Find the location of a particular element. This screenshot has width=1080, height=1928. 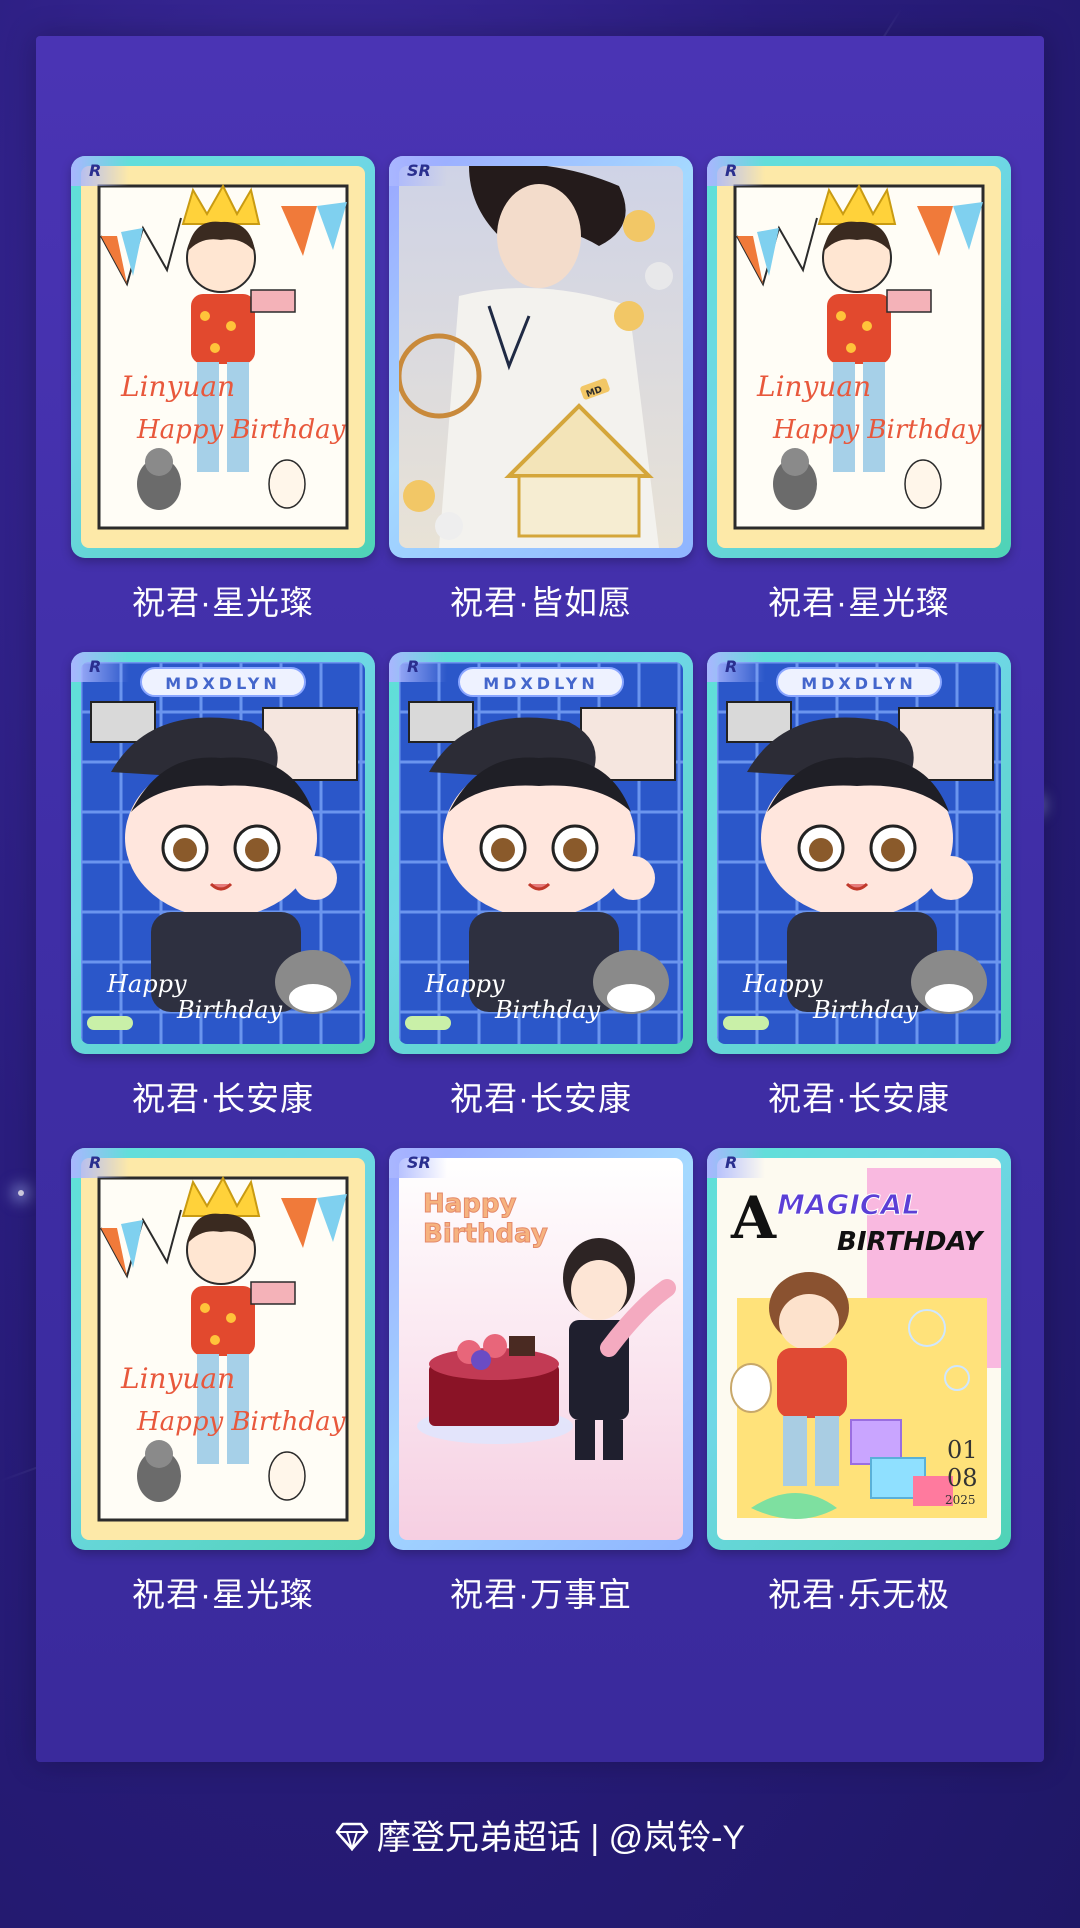

collection-card: SR MD is located at coordinates (541, 357).